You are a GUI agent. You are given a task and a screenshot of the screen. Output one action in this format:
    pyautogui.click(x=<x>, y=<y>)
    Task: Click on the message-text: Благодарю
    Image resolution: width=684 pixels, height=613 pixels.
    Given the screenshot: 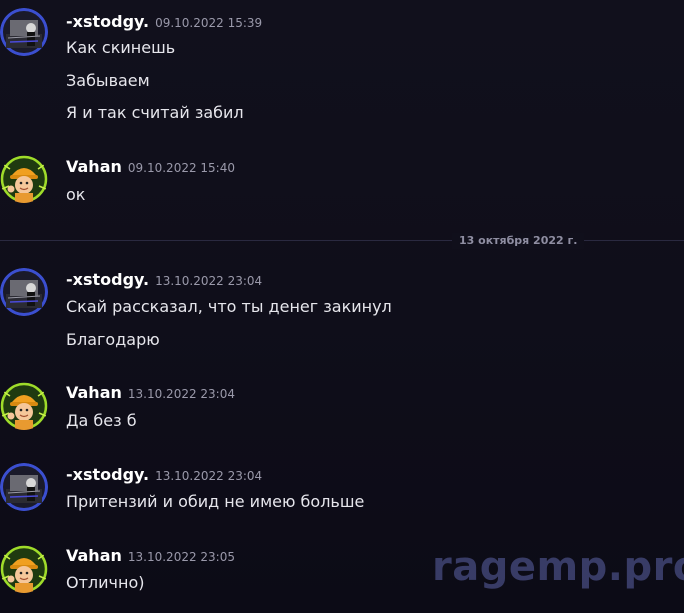 What is the action you would take?
    pyautogui.click(x=113, y=339)
    